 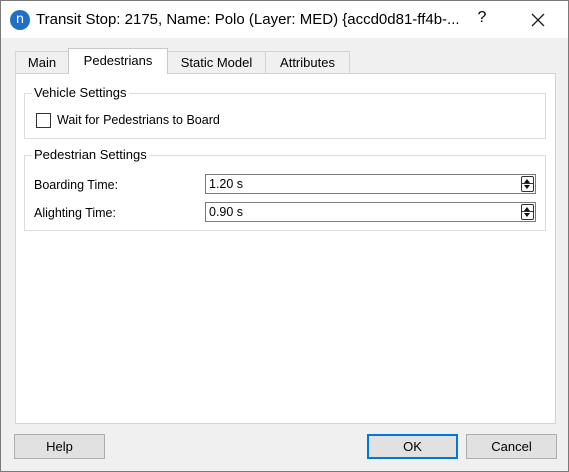 I want to click on boarding-time-value: 1.20 s, so click(x=226, y=184).